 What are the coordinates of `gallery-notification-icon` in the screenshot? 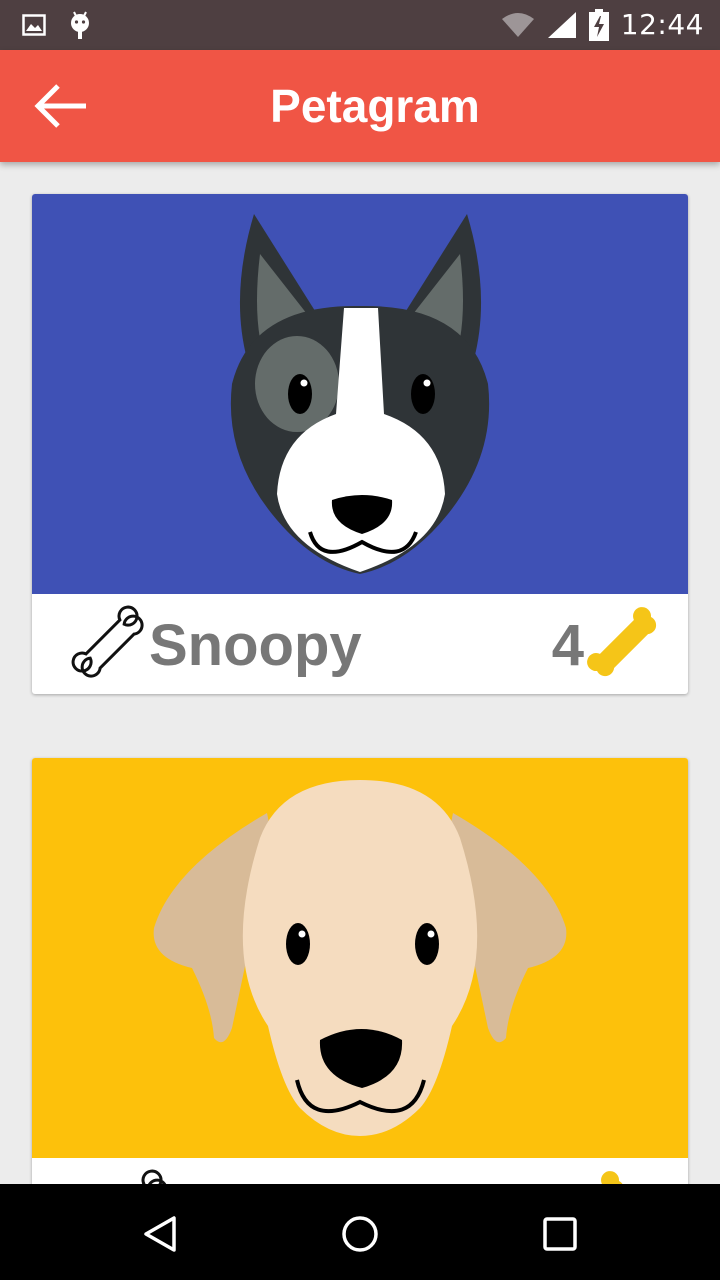 It's located at (34, 25).